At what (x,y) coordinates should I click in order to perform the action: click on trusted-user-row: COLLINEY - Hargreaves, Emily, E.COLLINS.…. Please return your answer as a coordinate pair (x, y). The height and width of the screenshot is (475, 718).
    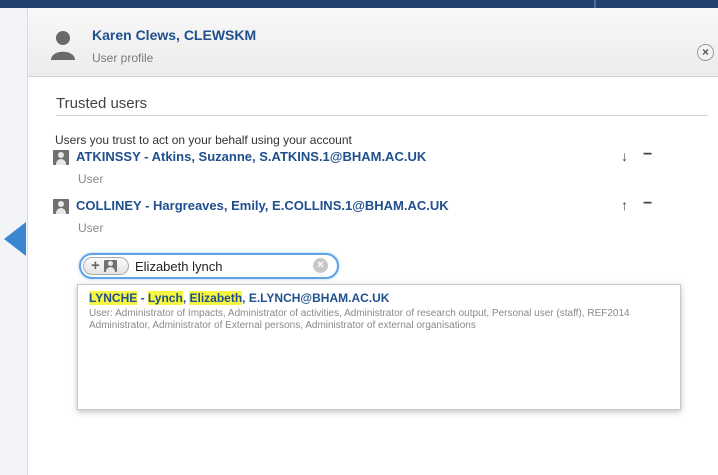
    Looking at the image, I should click on (363, 217).